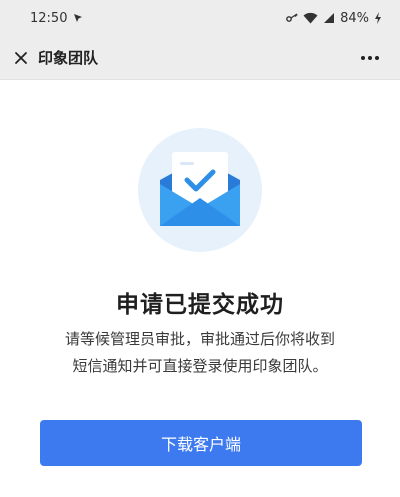 This screenshot has width=400, height=497. I want to click on key-icon, so click(292, 17).